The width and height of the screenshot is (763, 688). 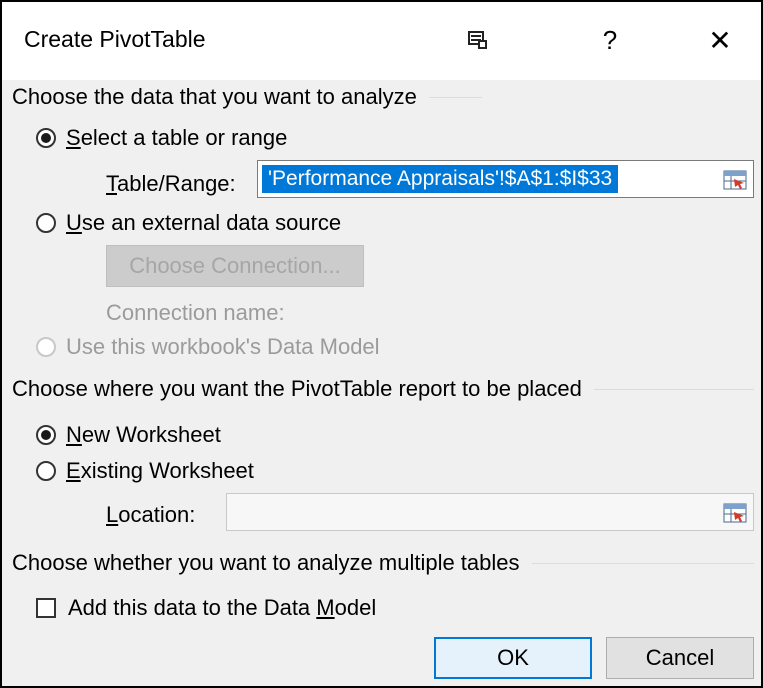 I want to click on table-range-input: 'Performance Appraisals'!$A$1:$I$33, so click(x=505, y=179).